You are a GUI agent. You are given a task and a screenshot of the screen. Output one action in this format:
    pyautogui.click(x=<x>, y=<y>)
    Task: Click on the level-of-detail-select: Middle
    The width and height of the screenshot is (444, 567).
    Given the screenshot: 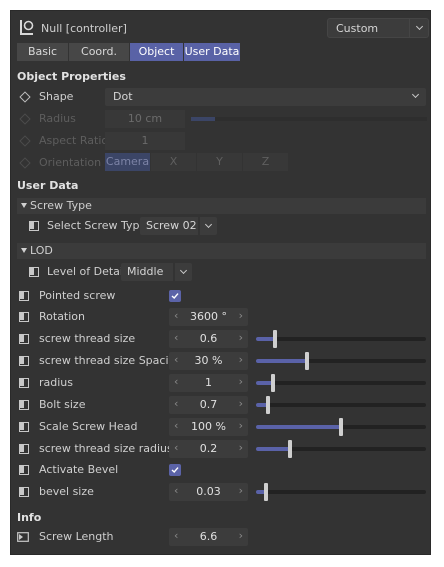 What is the action you would take?
    pyautogui.click(x=147, y=272)
    